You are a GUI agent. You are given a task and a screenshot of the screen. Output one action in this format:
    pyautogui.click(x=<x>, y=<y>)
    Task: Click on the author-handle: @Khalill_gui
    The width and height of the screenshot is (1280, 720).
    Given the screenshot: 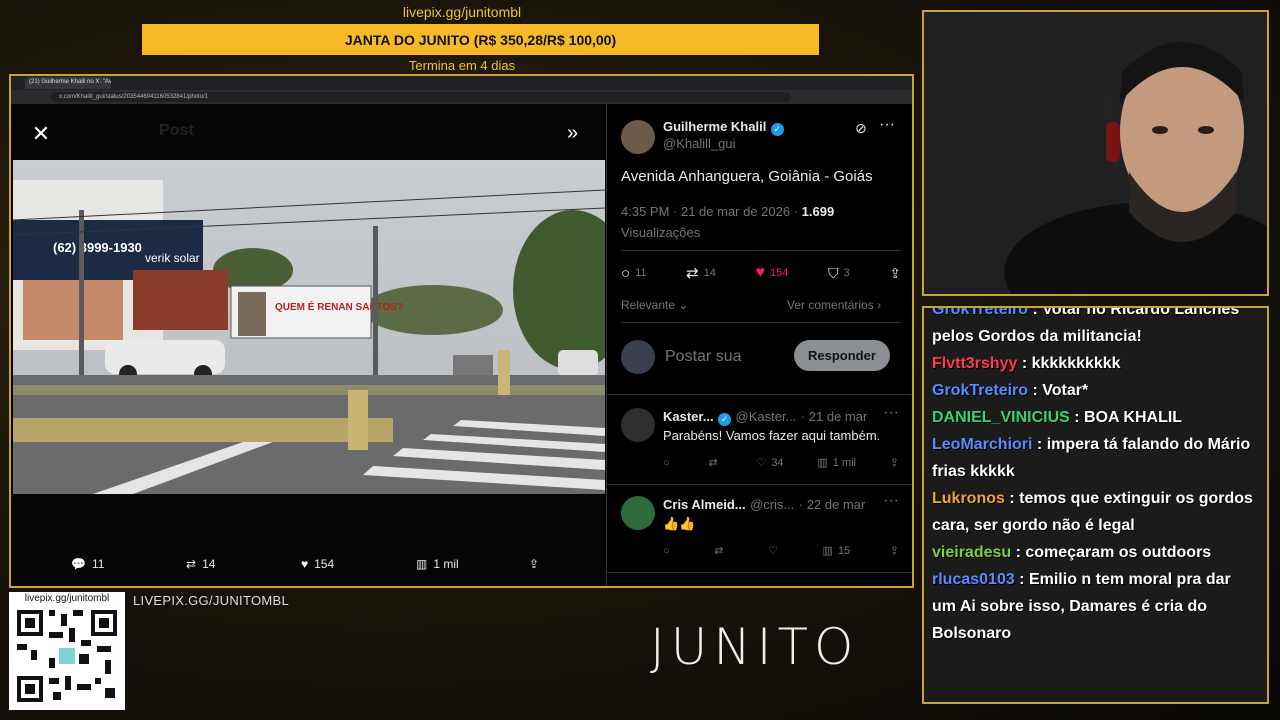 What is the action you would take?
    pyautogui.click(x=723, y=143)
    